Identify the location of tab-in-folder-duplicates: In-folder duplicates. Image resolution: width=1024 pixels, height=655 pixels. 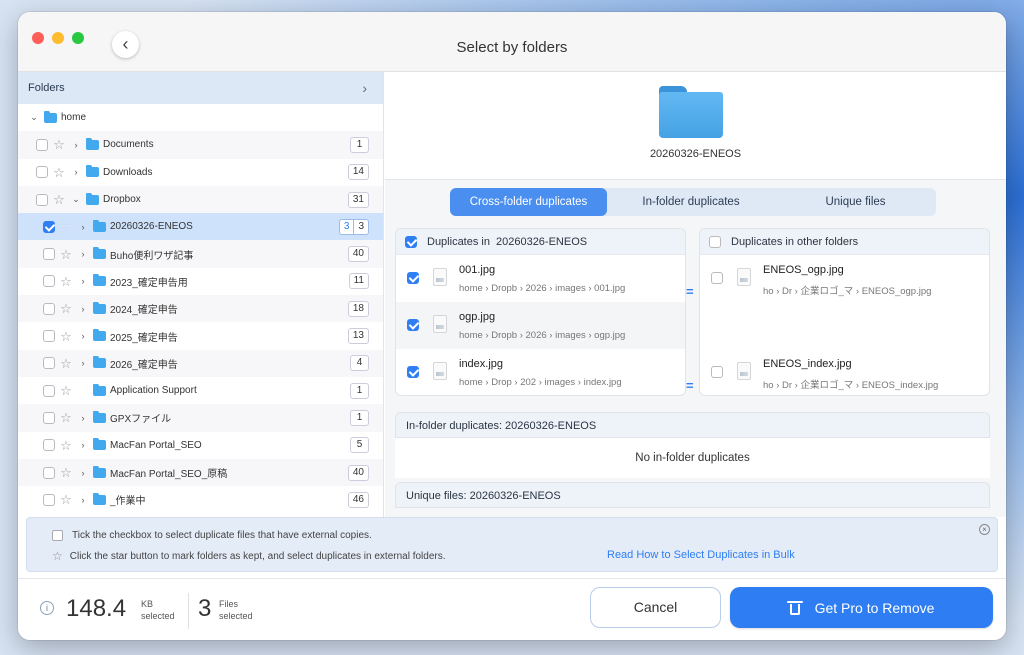
(691, 202).